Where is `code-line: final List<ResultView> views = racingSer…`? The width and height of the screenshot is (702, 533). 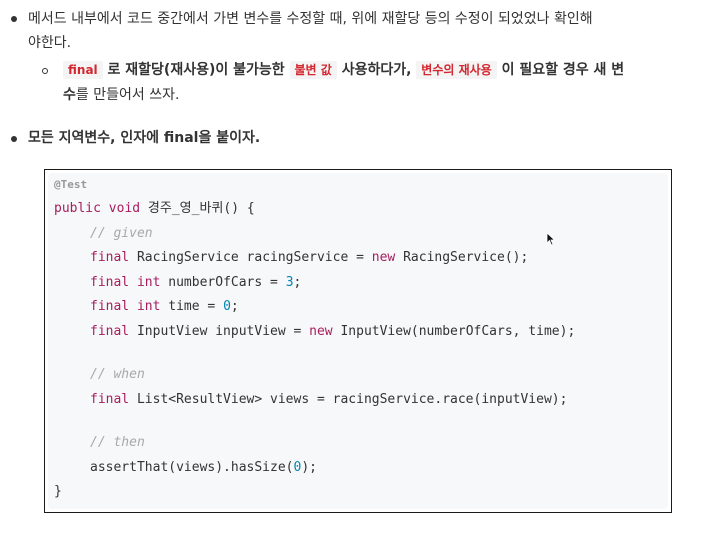 code-line: final List<ResultView> views = racingSer… is located at coordinates (328, 400).